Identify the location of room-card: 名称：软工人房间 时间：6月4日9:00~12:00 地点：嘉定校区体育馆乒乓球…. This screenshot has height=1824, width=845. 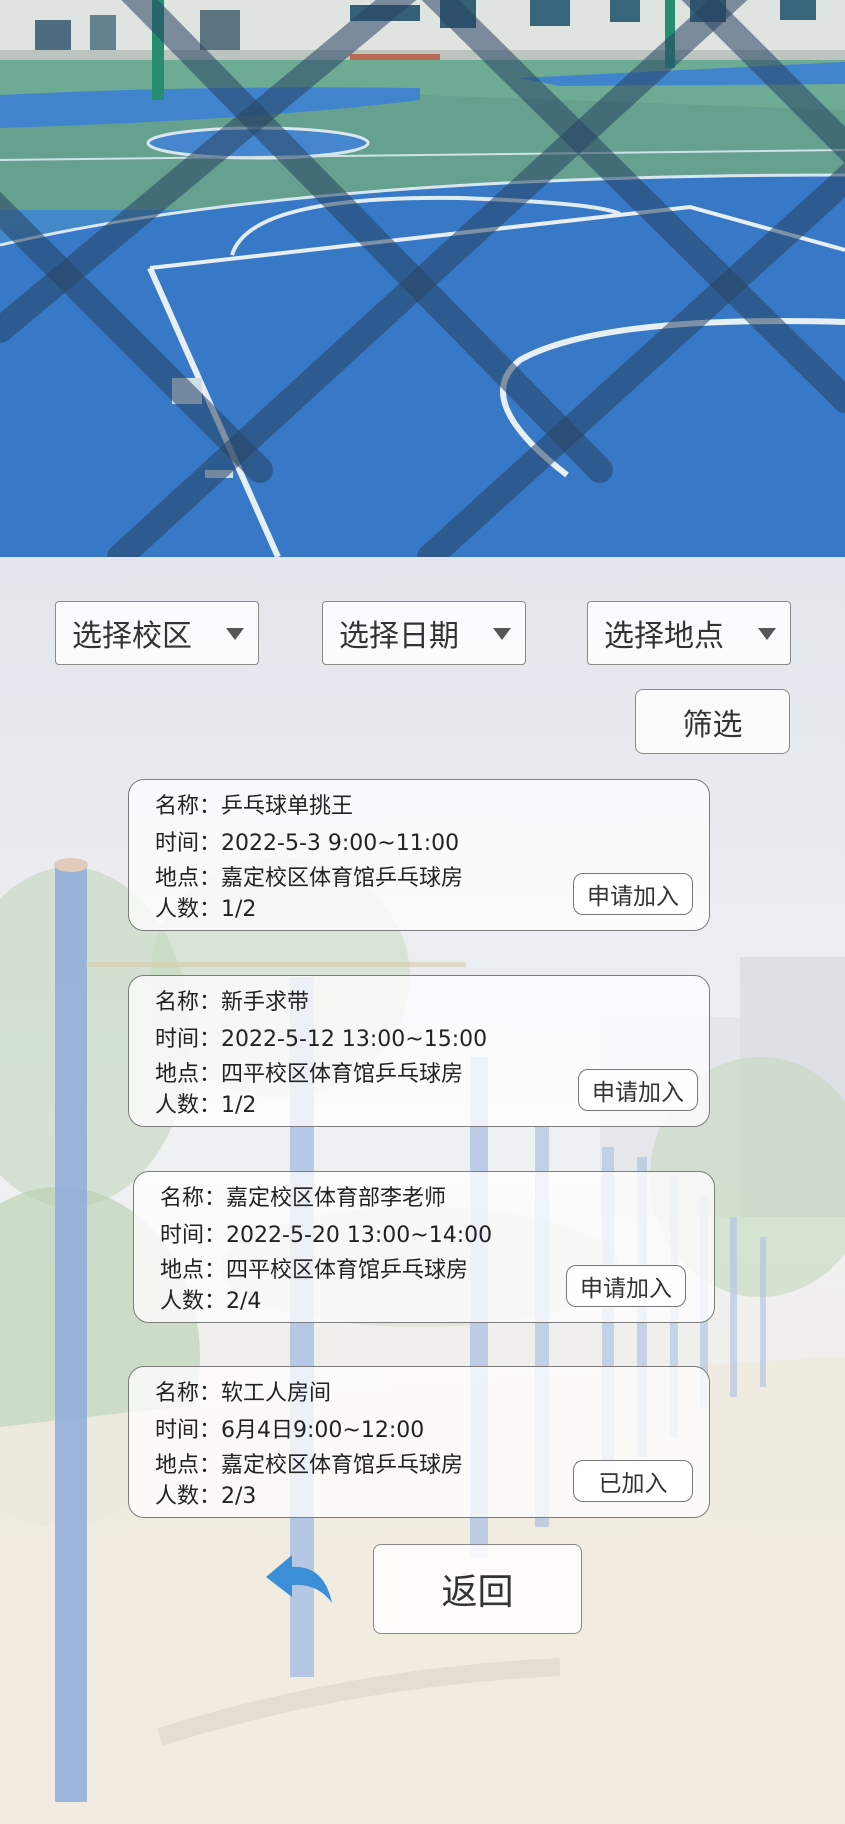
(419, 1442).